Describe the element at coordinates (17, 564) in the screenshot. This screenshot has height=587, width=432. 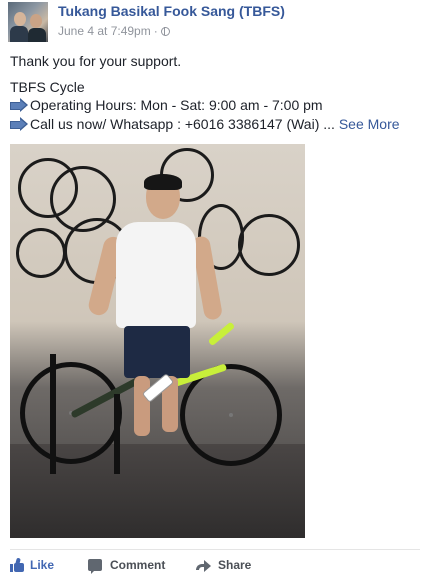
I see `thumbs-up-icon` at that location.